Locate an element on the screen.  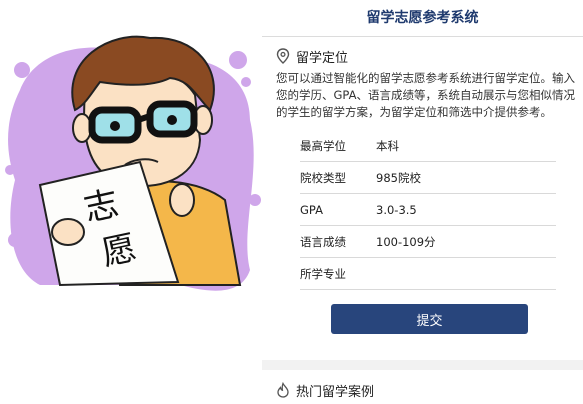
field-label: 语言成绩 is located at coordinates (323, 241).